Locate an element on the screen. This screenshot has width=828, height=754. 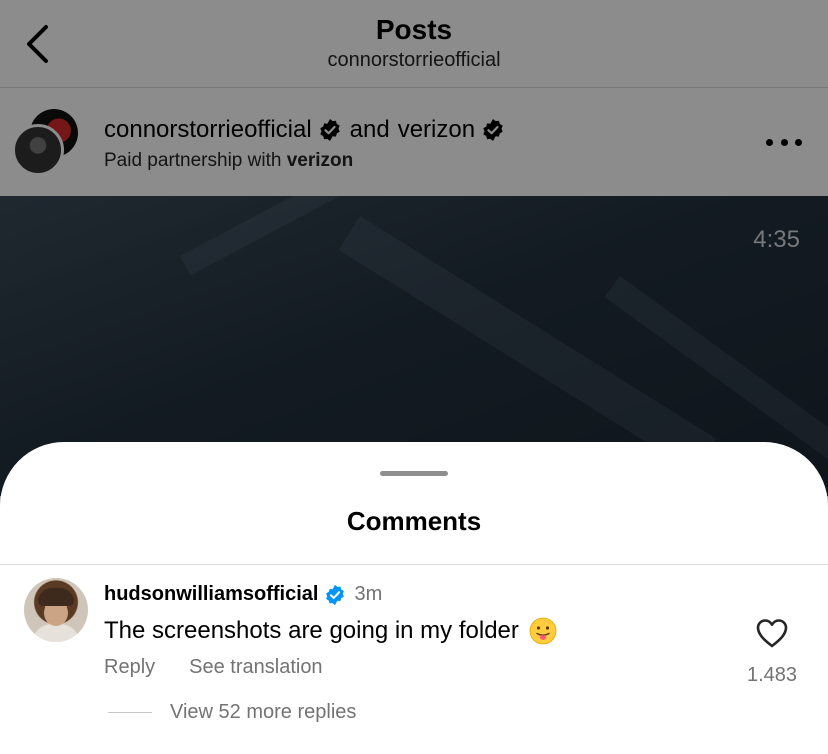
commenter-username: hudsonwilliamsofficial is located at coordinates (211, 594).